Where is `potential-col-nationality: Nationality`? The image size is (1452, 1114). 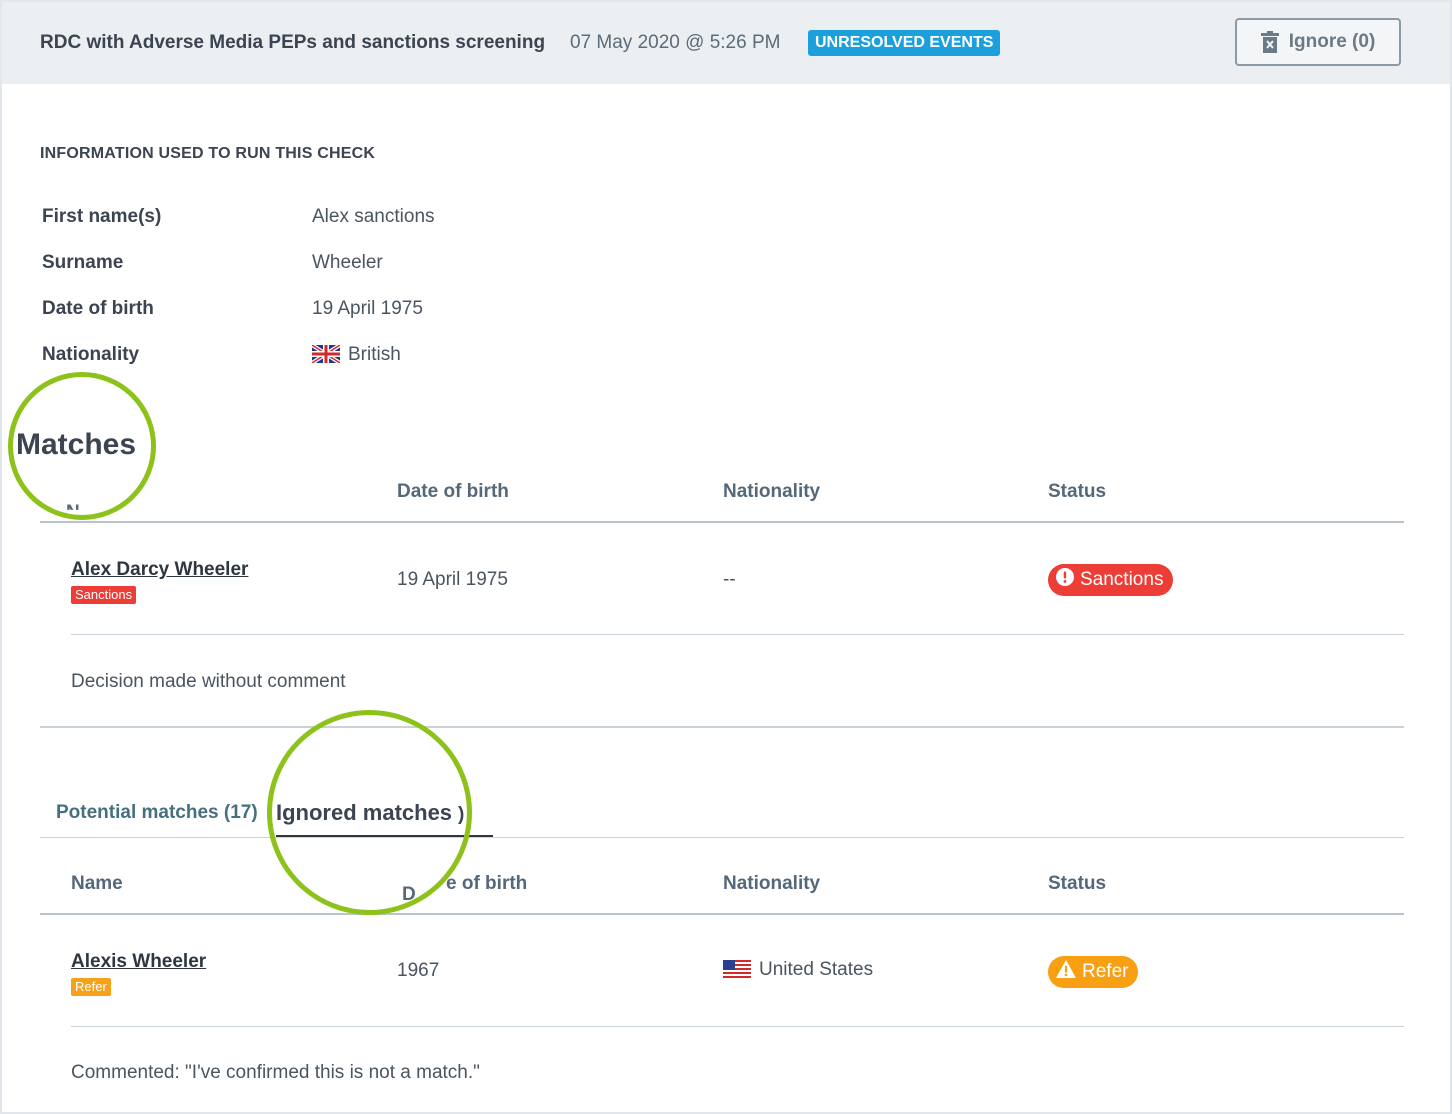
potential-col-nationality: Nationality is located at coordinates (772, 883).